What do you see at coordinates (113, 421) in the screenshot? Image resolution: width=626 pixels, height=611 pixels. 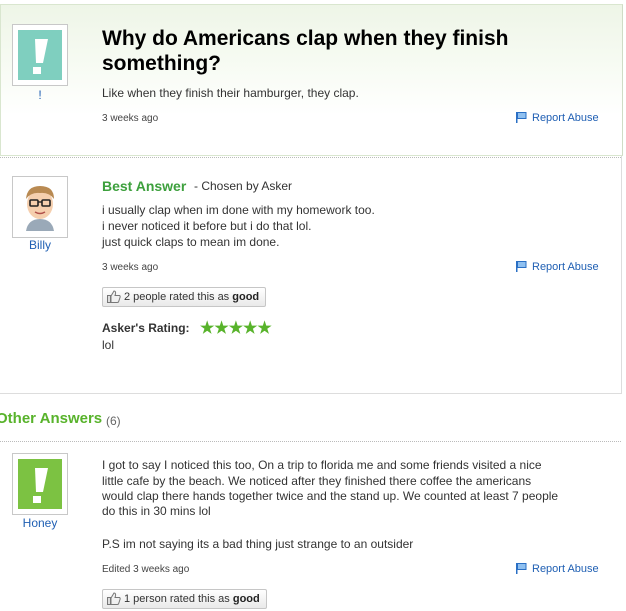 I see `other-answers-count: (6)` at bounding box center [113, 421].